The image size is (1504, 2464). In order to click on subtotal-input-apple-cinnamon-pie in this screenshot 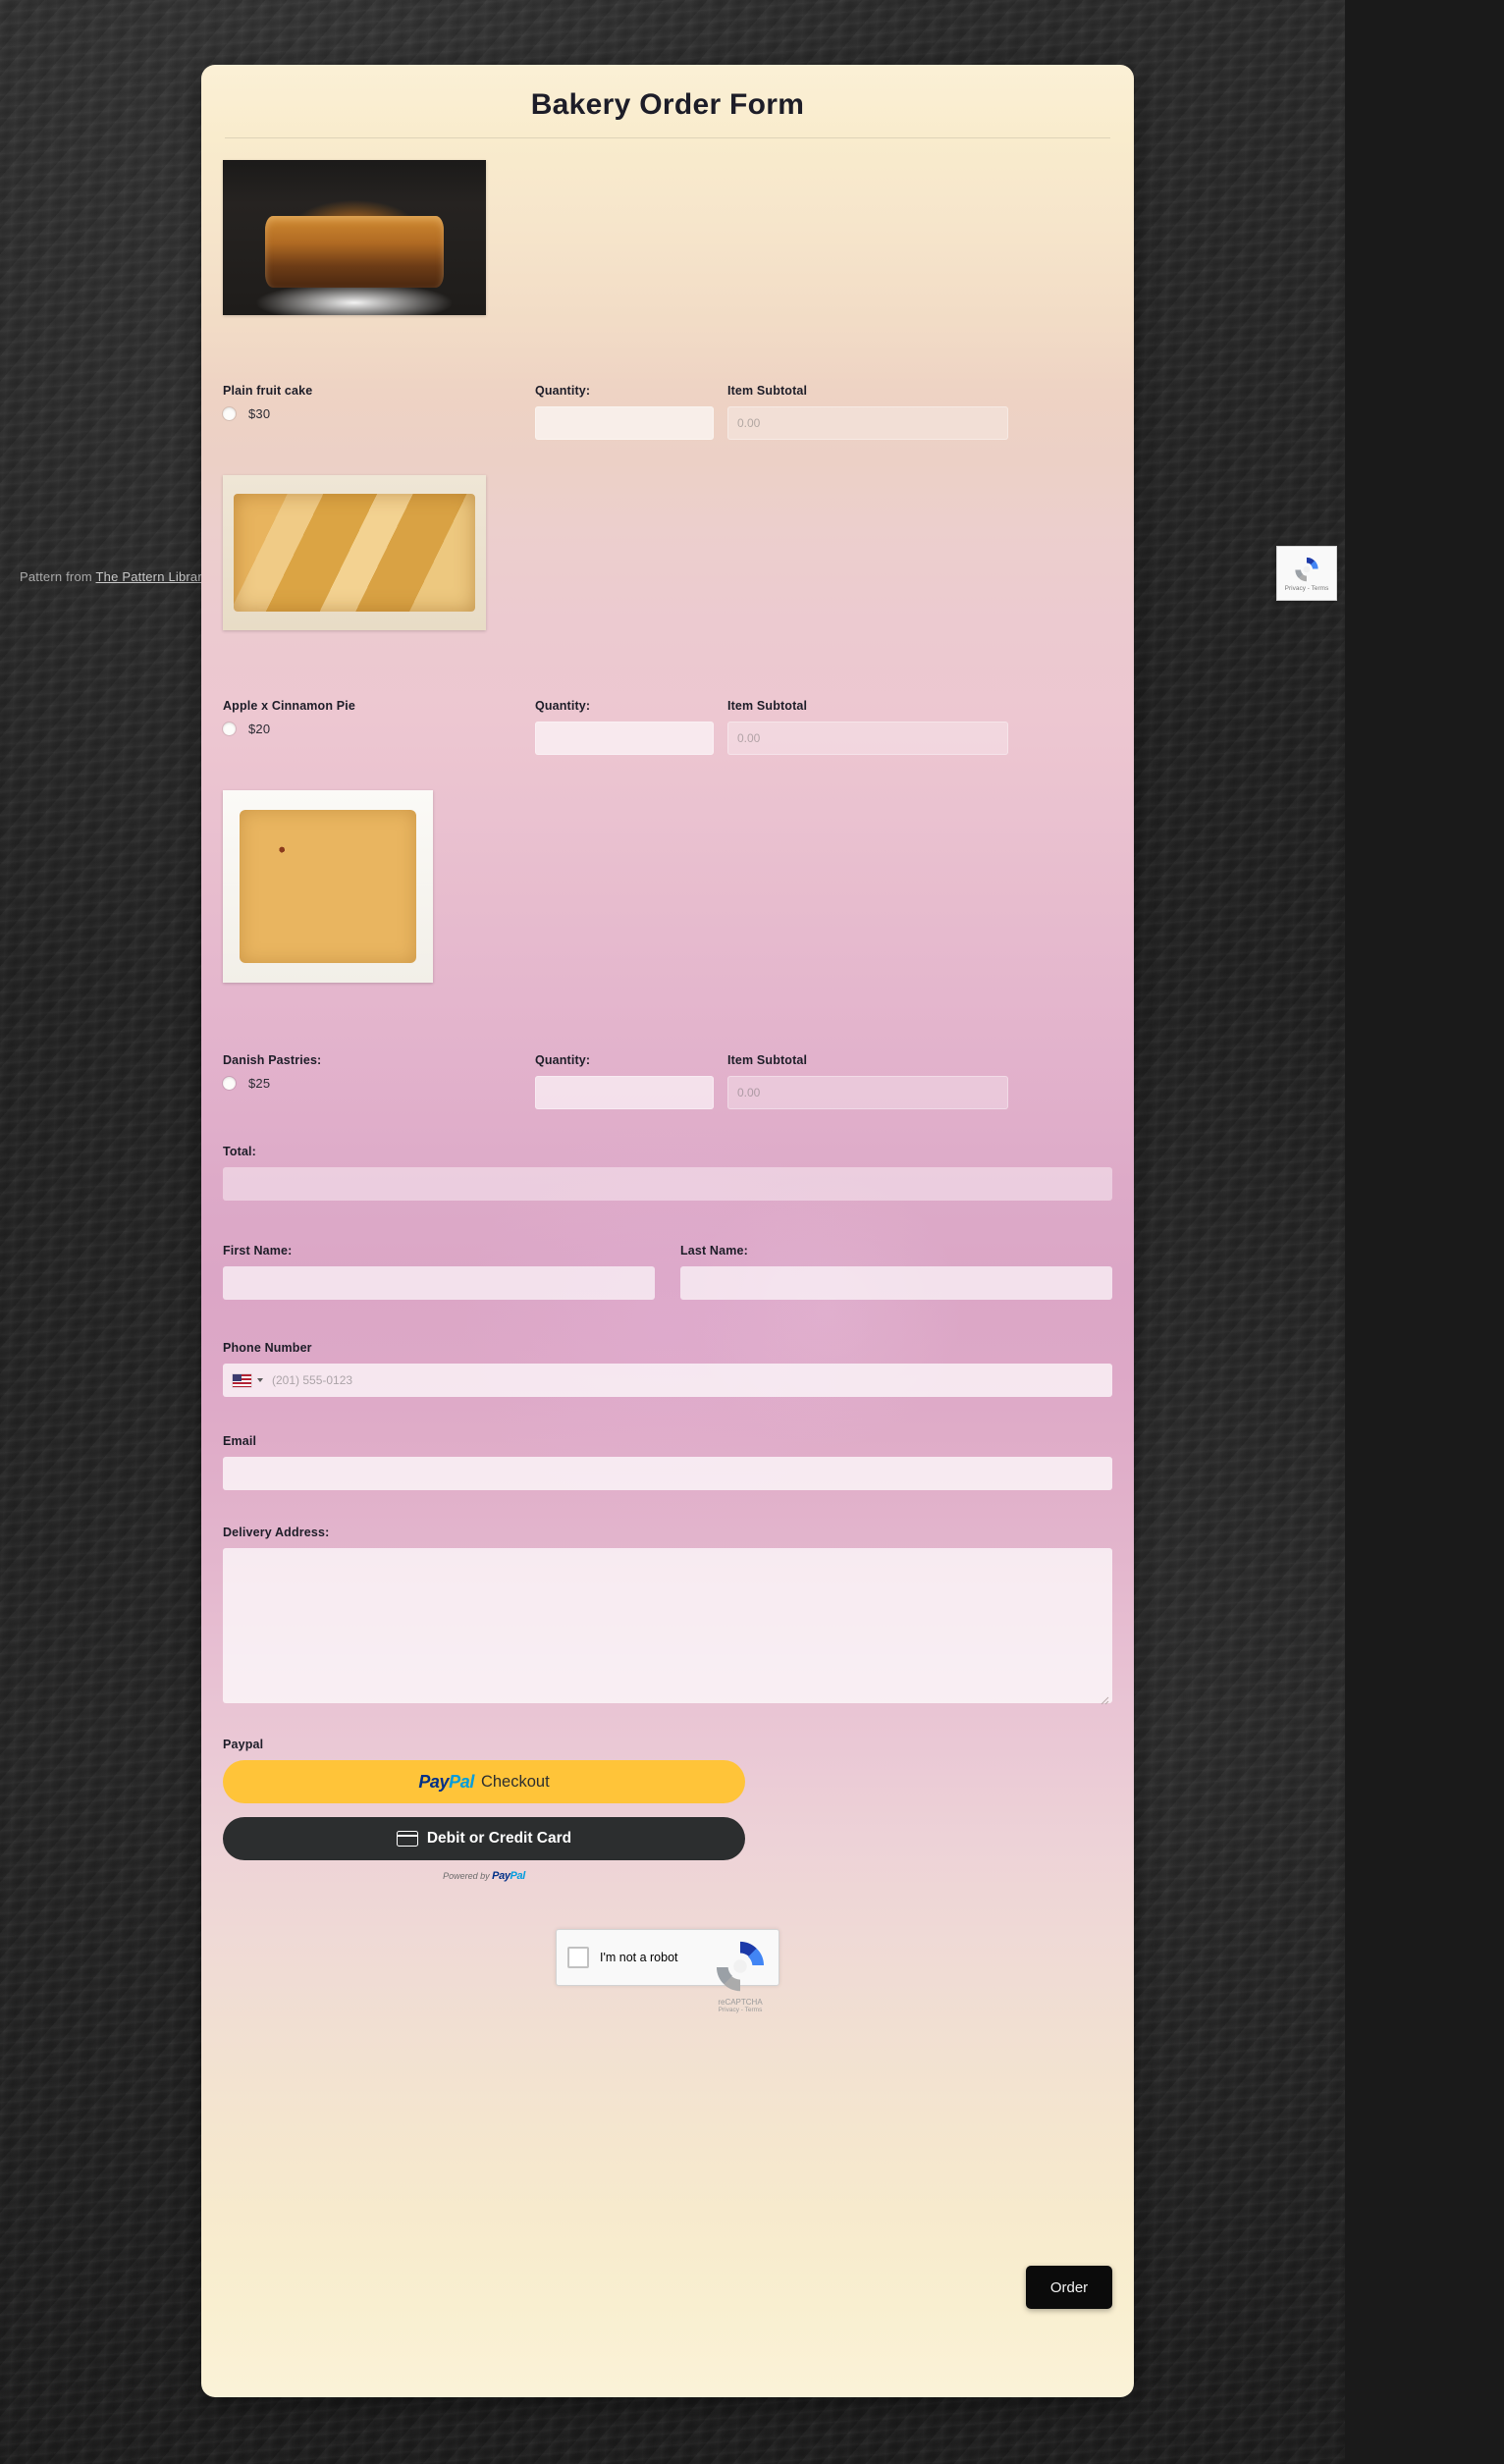, I will do `click(867, 738)`.